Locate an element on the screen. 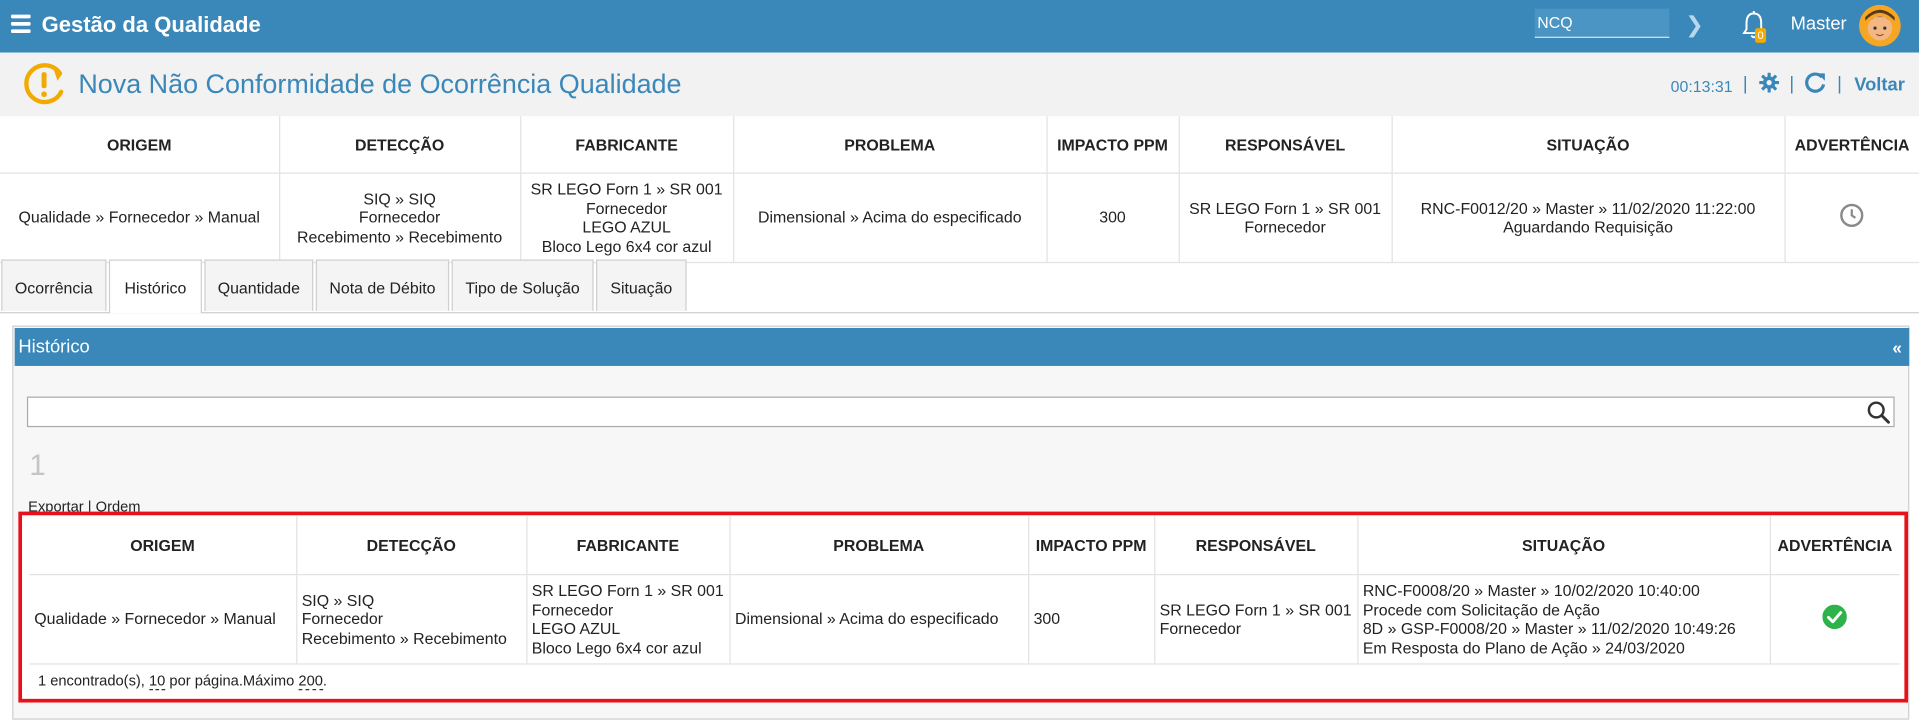 The height and width of the screenshot is (725, 1919). clock-icon is located at coordinates (1852, 216).